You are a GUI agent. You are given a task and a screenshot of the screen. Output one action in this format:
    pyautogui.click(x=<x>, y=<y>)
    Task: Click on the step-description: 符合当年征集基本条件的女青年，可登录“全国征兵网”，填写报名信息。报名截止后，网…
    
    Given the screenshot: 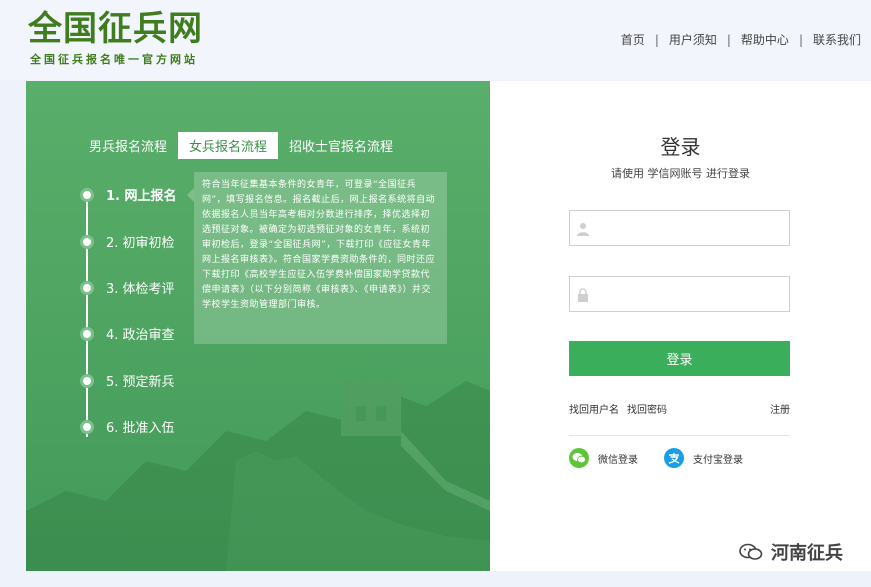 What is the action you would take?
    pyautogui.click(x=320, y=258)
    